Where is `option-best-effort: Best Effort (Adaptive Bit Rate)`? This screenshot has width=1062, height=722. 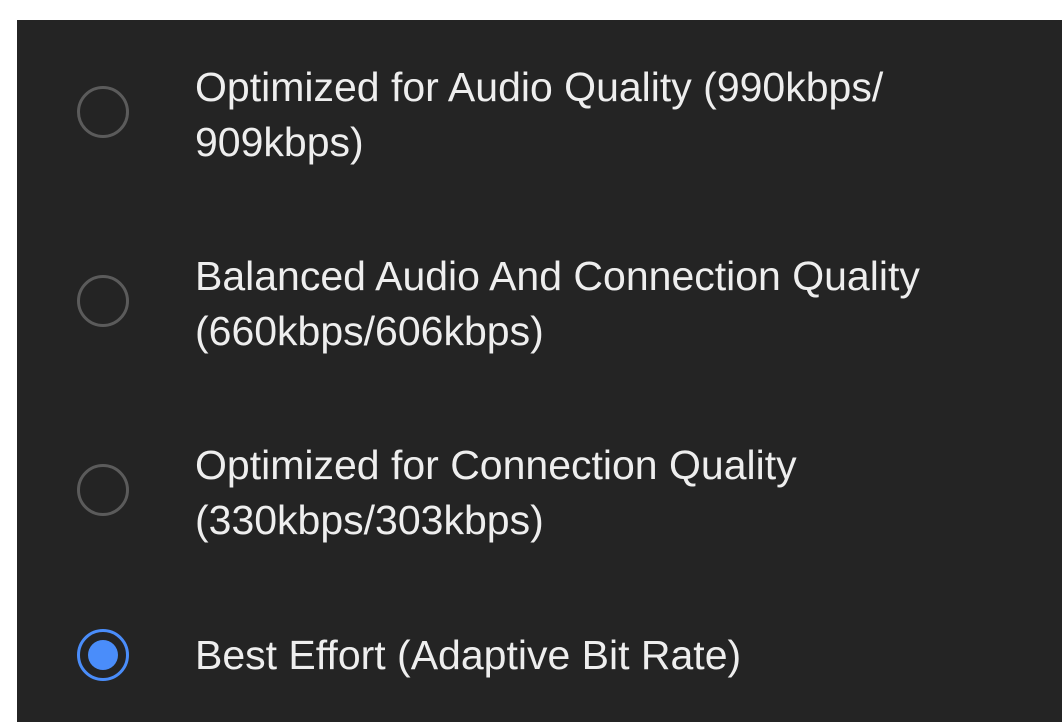 option-best-effort: Best Effort (Adaptive Bit Rate) is located at coordinates (539, 659).